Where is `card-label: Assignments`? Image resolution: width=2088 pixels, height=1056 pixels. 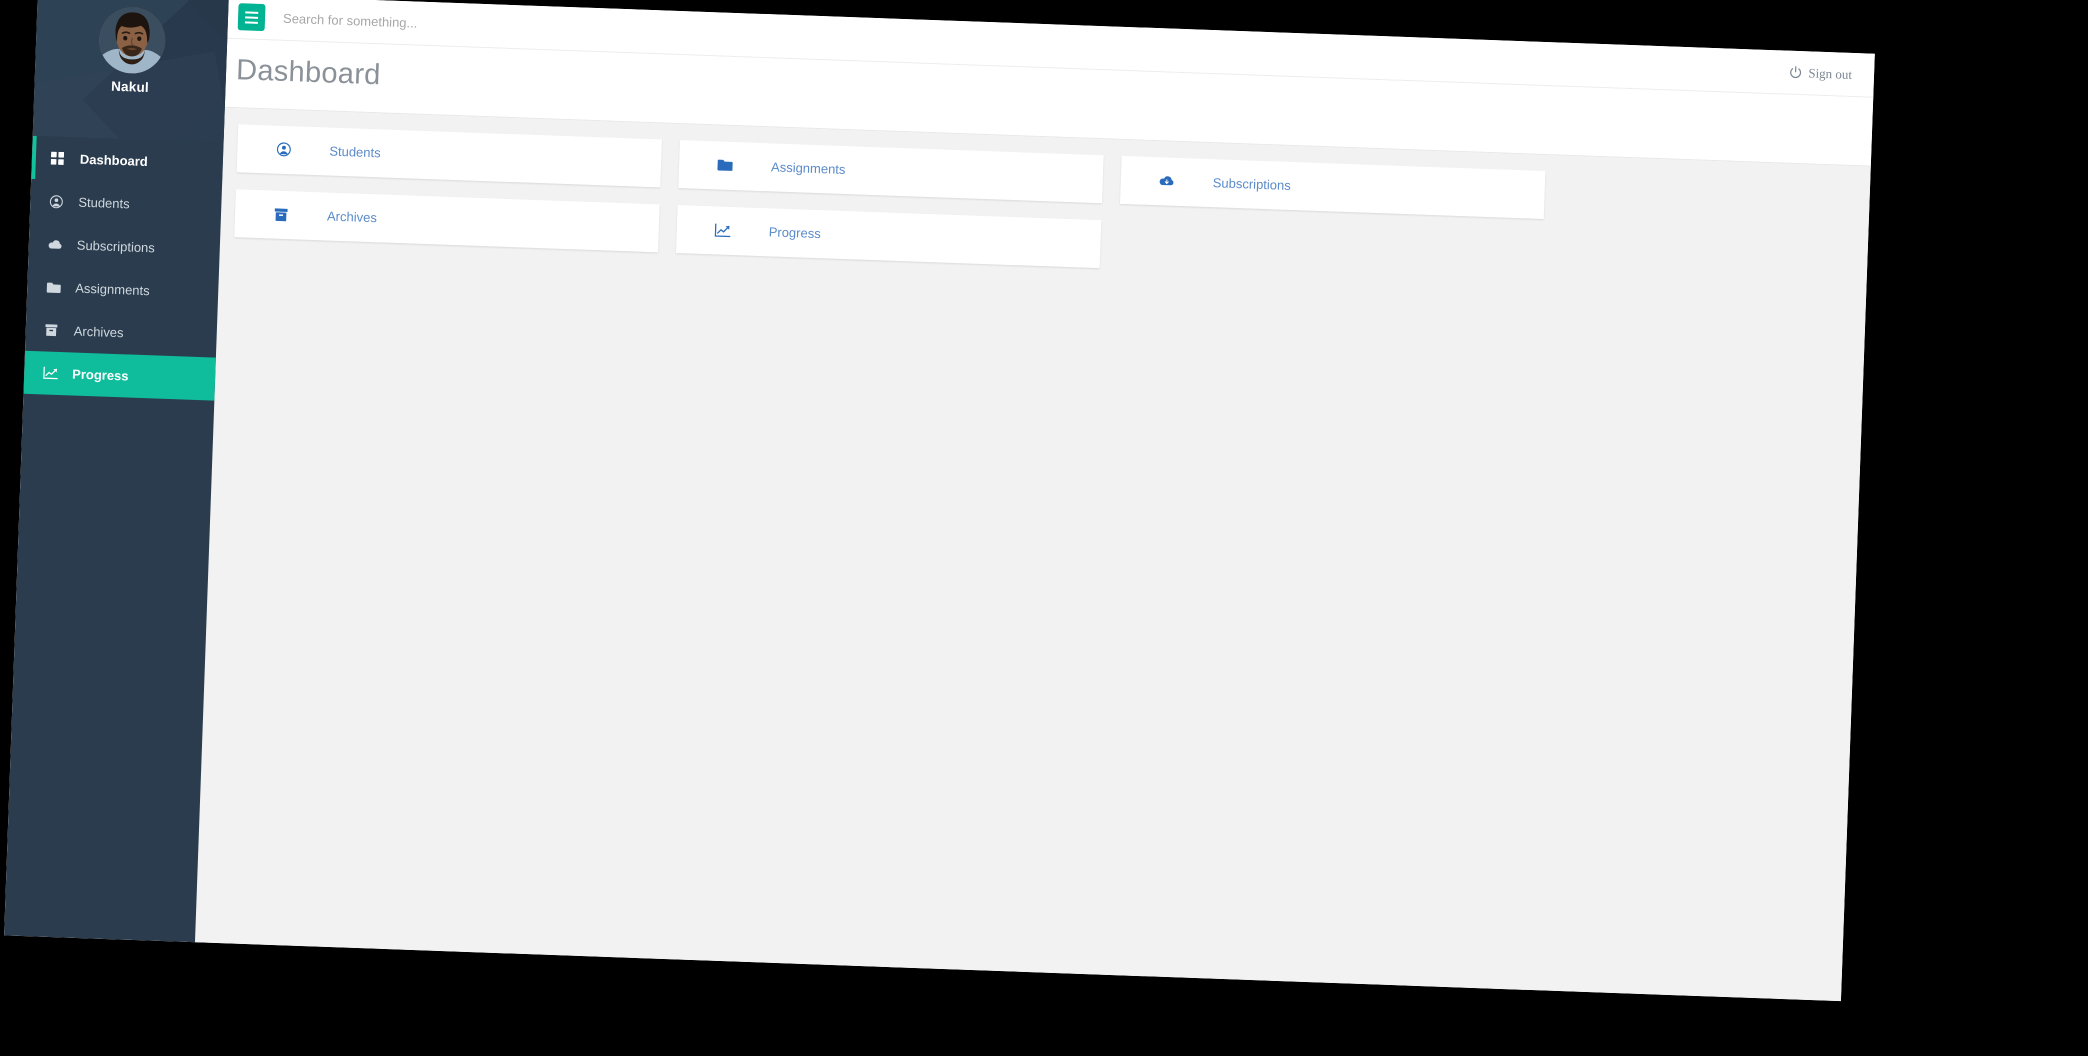
card-label: Assignments is located at coordinates (808, 168).